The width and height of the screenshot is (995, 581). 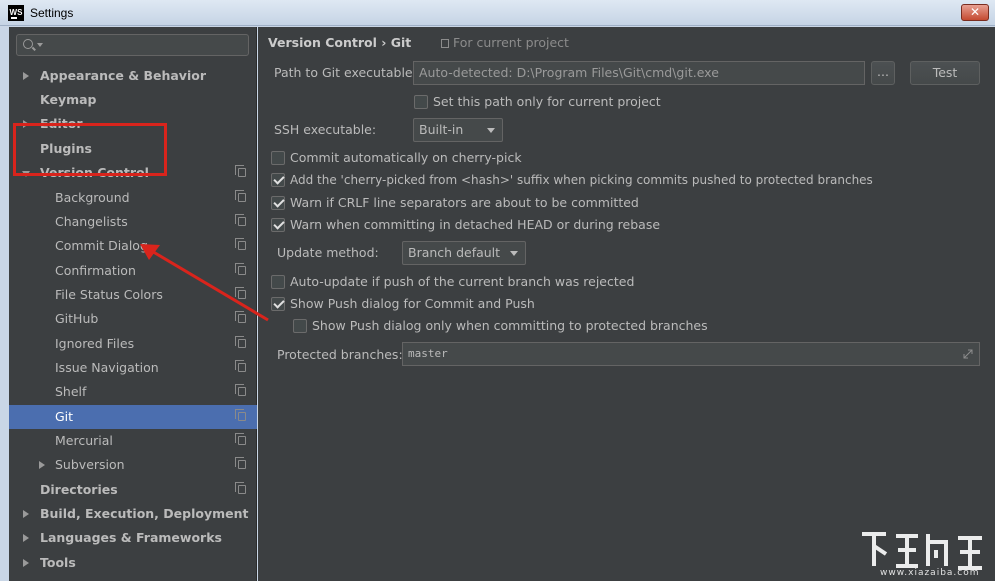 I want to click on select-value: Branch default, so click(x=454, y=252).